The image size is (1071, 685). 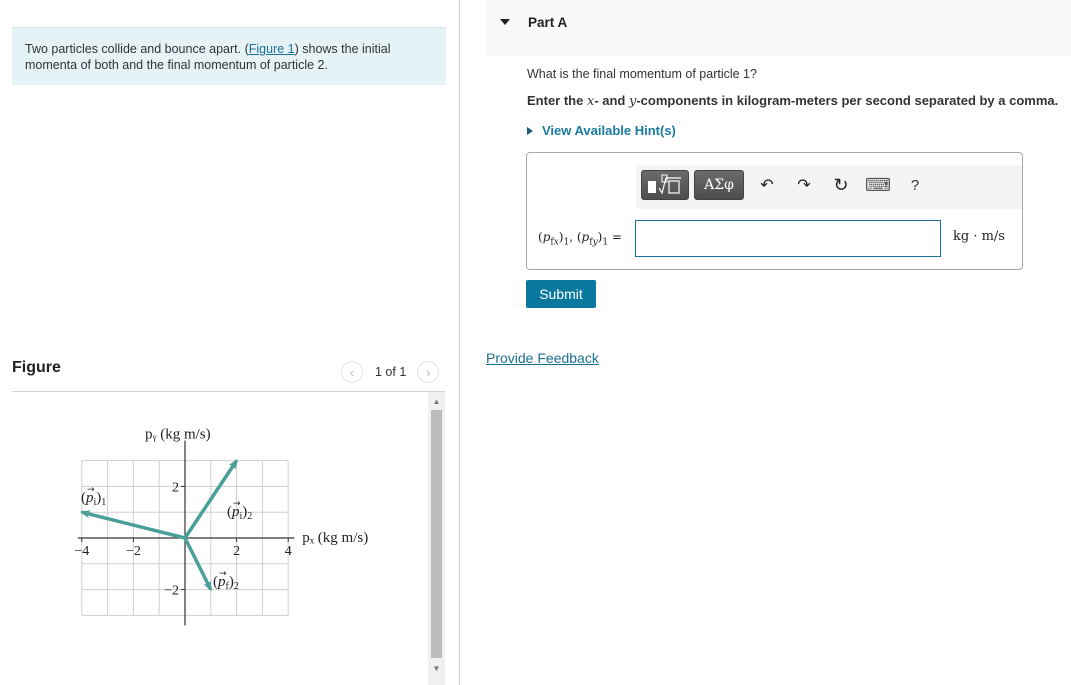 I want to click on templates-button, so click(x=665, y=185).